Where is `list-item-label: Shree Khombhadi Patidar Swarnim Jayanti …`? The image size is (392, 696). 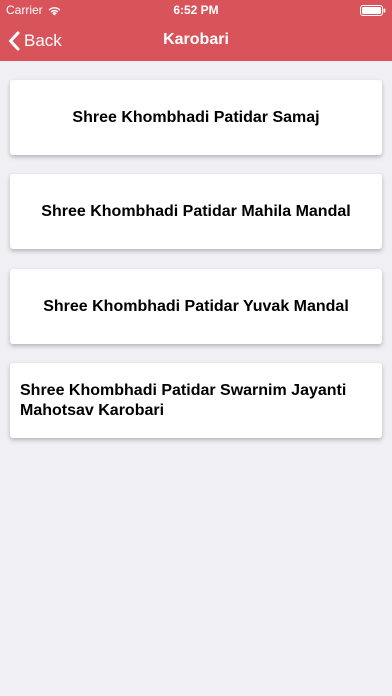 list-item-label: Shree Khombhadi Patidar Swarnim Jayanti … is located at coordinates (183, 400).